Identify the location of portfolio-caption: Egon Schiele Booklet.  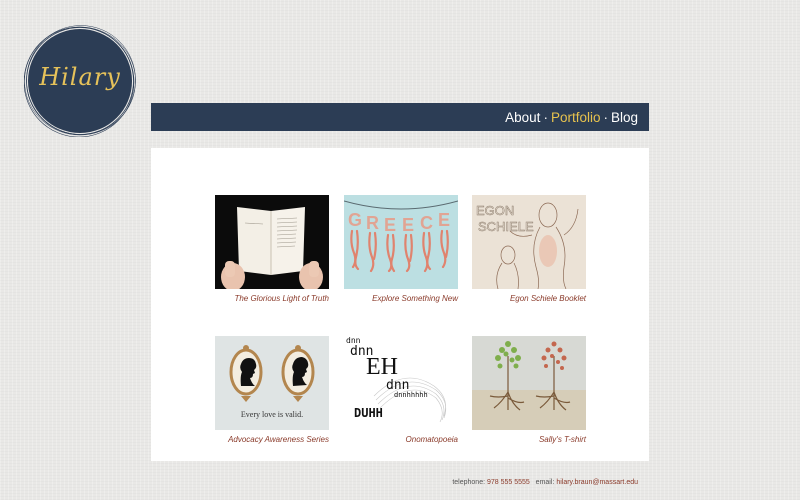
(548, 298).